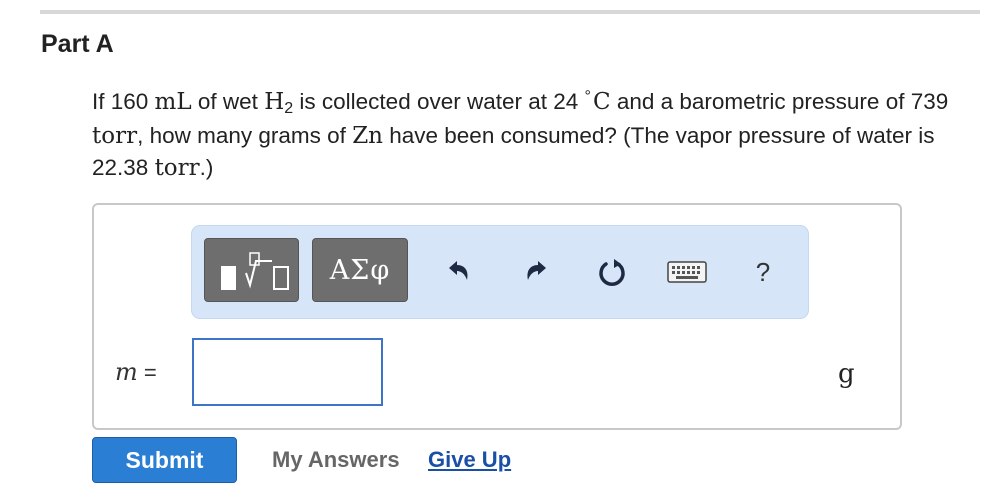  I want to click on keyboard-icon, so click(687, 272).